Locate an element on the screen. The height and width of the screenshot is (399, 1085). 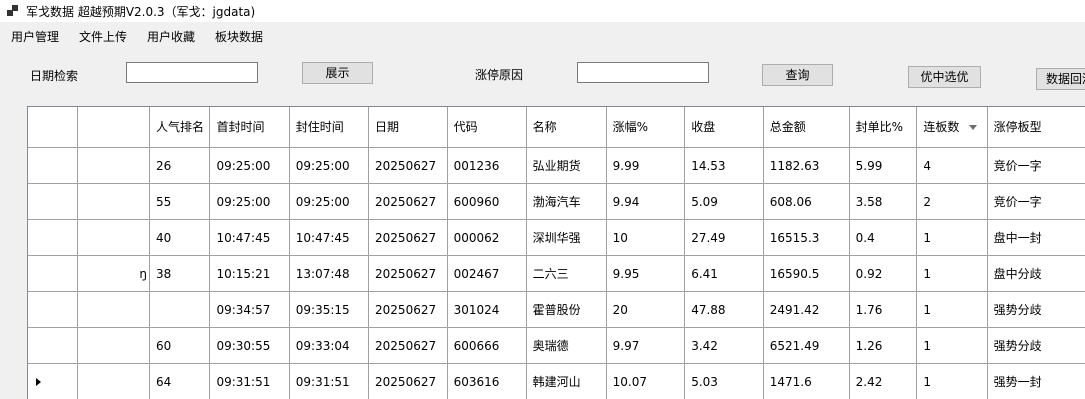
table-cell-name: 二六三 is located at coordinates (566, 274).